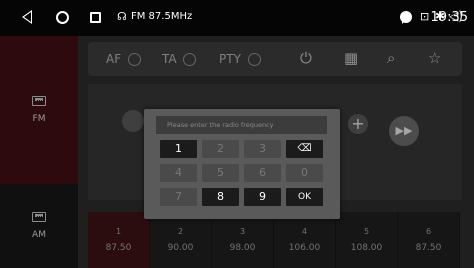 The image size is (474, 268). I want to click on status-time: 19:35, so click(449, 17).